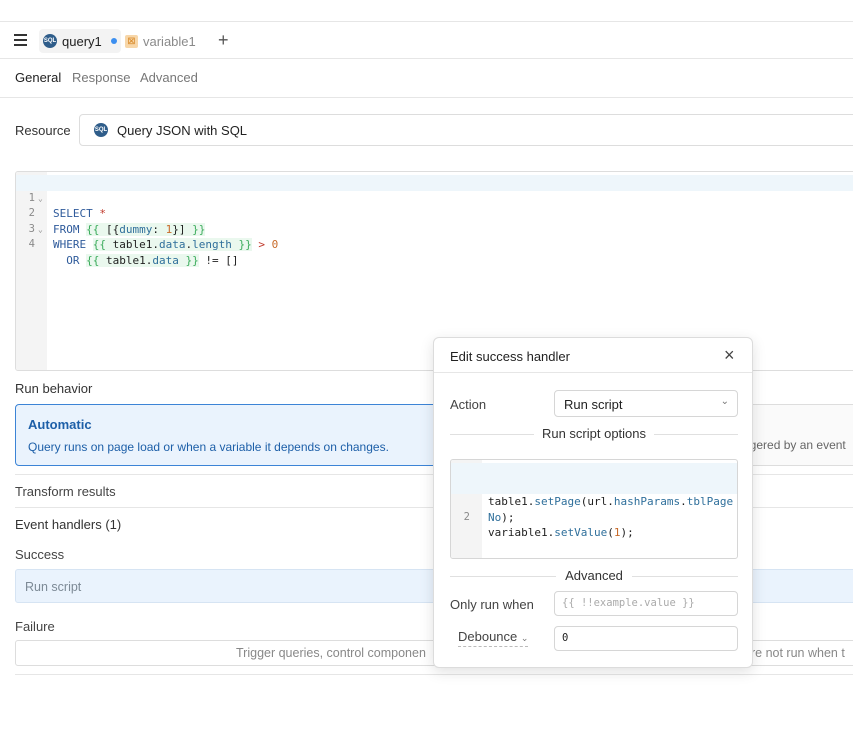 This screenshot has height=755, width=853. I want to click on run-behavior-label: Run behavior, so click(54, 388).